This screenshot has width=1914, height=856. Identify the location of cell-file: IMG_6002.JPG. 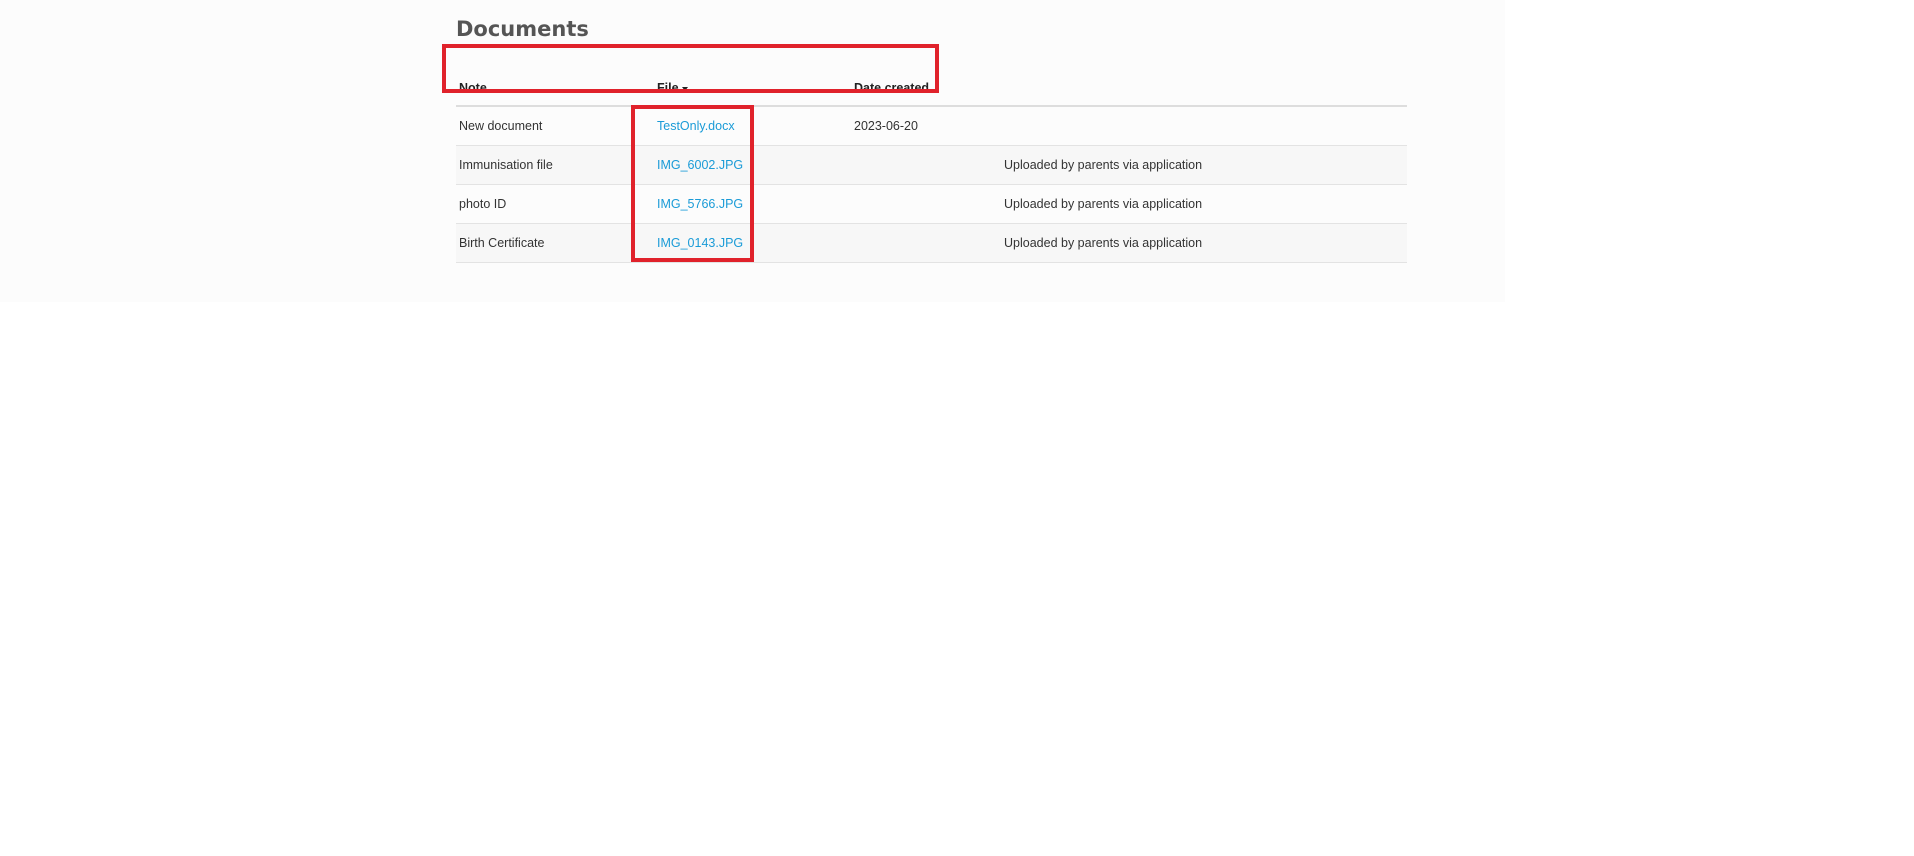
(752, 165).